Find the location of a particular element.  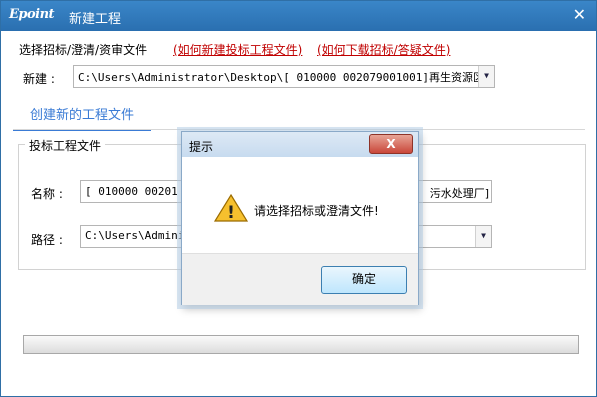

how-to-new-link: (如何新建投标工程文件) is located at coordinates (237, 49).